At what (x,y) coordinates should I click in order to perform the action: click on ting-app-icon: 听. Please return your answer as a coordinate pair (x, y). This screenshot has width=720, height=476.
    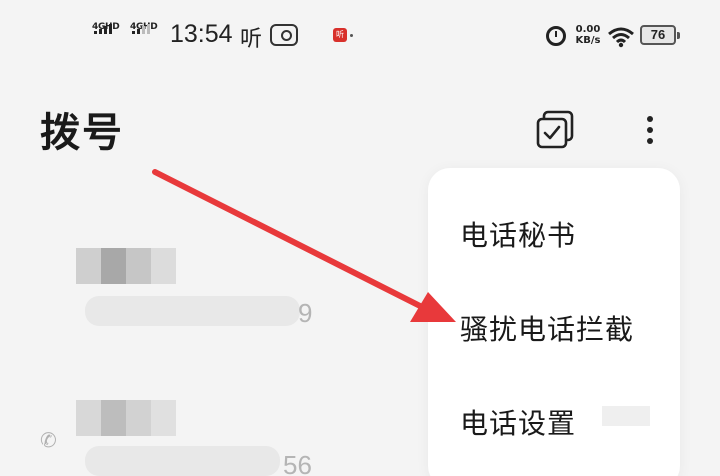
    Looking at the image, I should click on (251, 39).